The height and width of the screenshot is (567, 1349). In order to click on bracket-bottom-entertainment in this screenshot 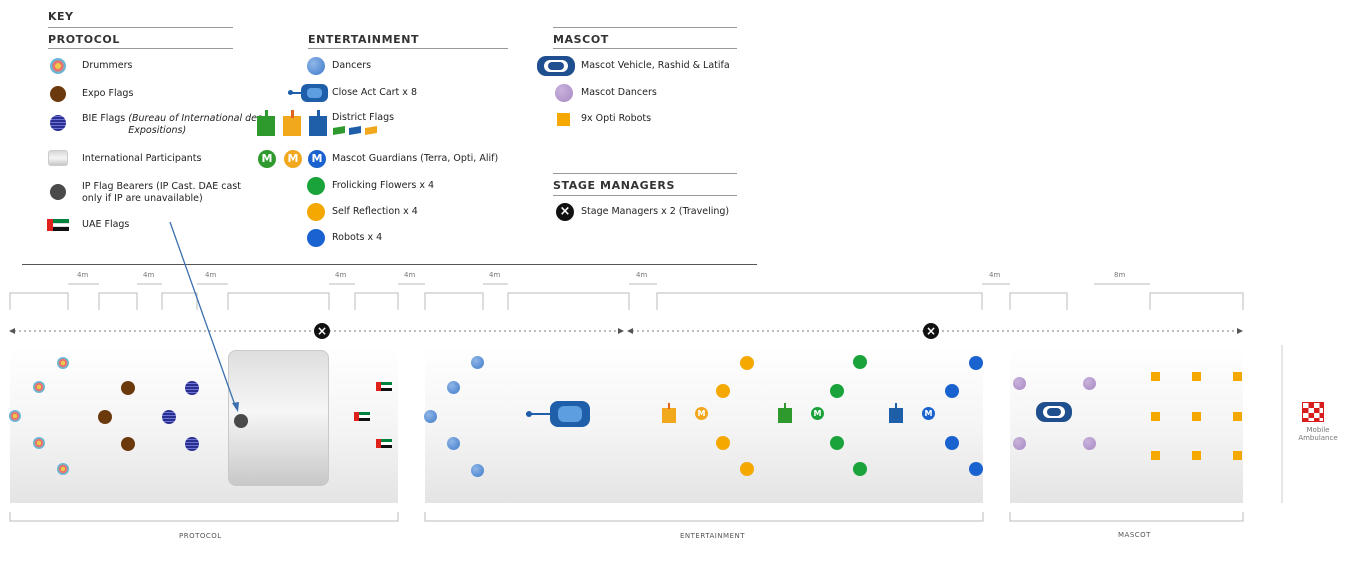, I will do `click(704, 517)`.